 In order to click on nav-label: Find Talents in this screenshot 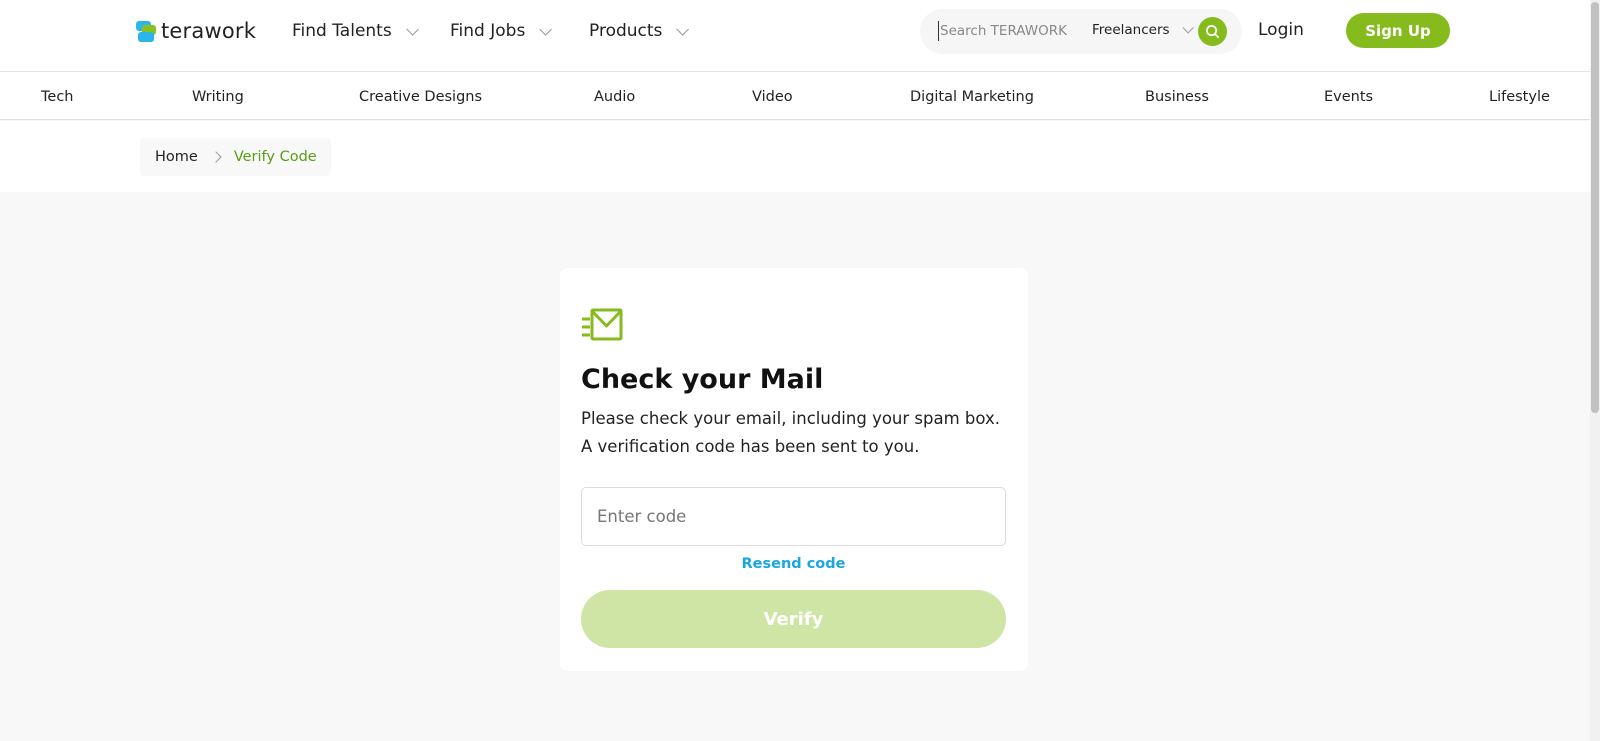, I will do `click(342, 31)`.